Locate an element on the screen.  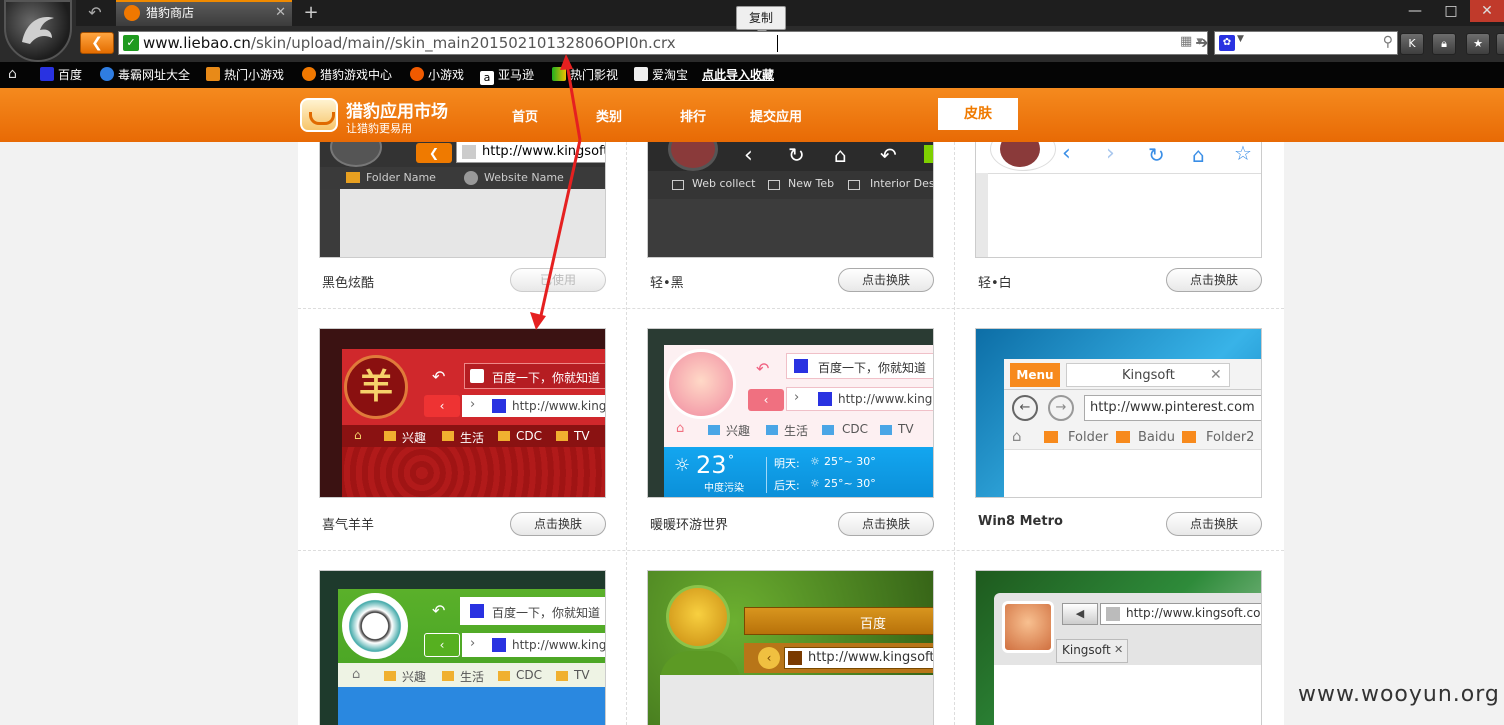
site-header: 猎豹应用市场 让猎豹更易用 首页 类别 排行 提交应用 皮肤 is located at coordinates (752, 115).